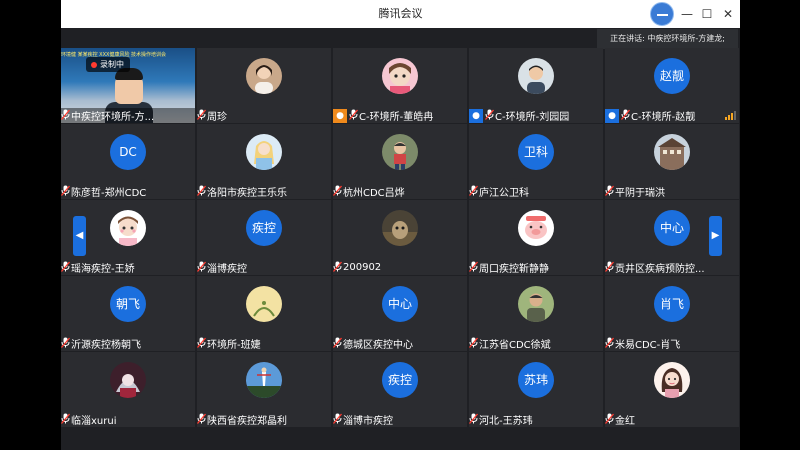  I want to click on participant-name: C-环境所-刘园园, so click(532, 117).